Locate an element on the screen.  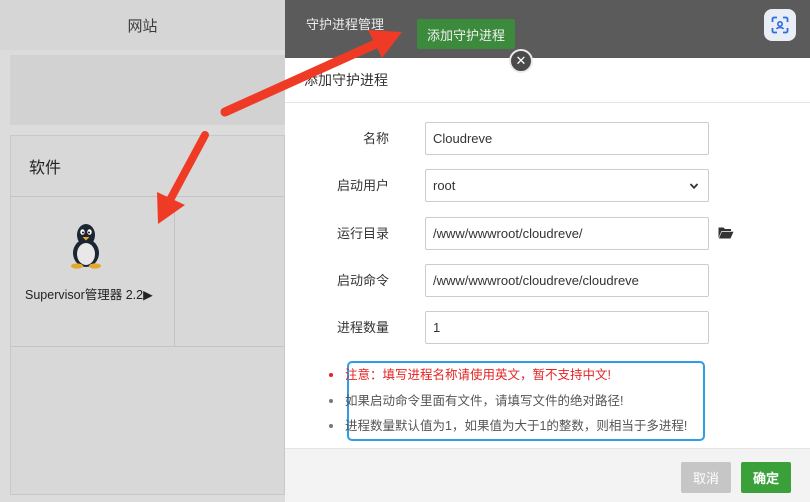
top-nav: 网站 is located at coordinates (142, 25).